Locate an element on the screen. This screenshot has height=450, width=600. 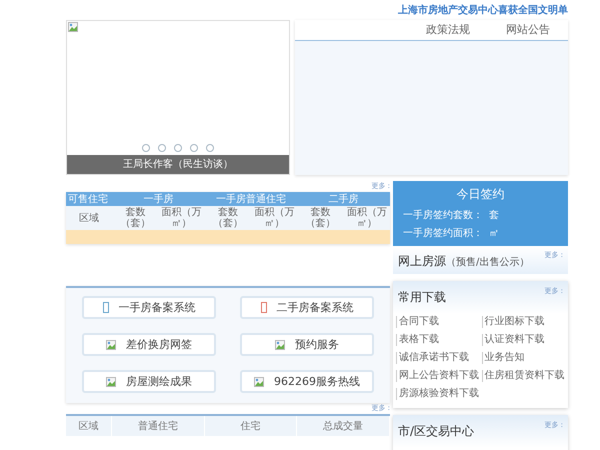
service-button: 一手房备案系统 is located at coordinates (149, 307).